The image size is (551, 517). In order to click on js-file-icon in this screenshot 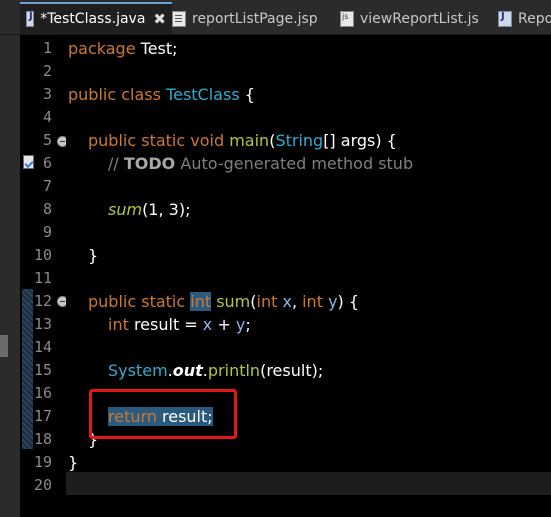, I will do `click(347, 19)`.